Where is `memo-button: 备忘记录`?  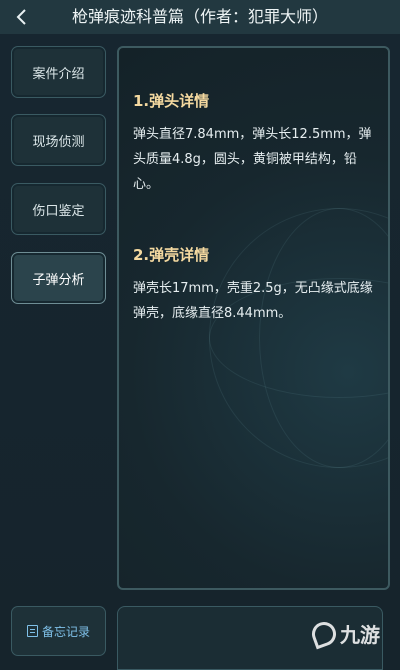 memo-button: 备忘记录 is located at coordinates (58, 631).